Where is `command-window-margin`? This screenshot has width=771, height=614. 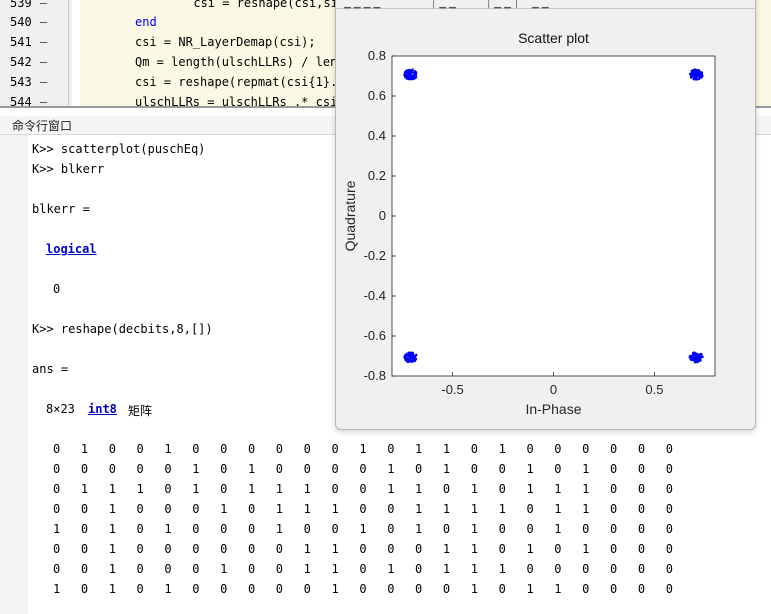
command-window-margin is located at coordinates (14, 374).